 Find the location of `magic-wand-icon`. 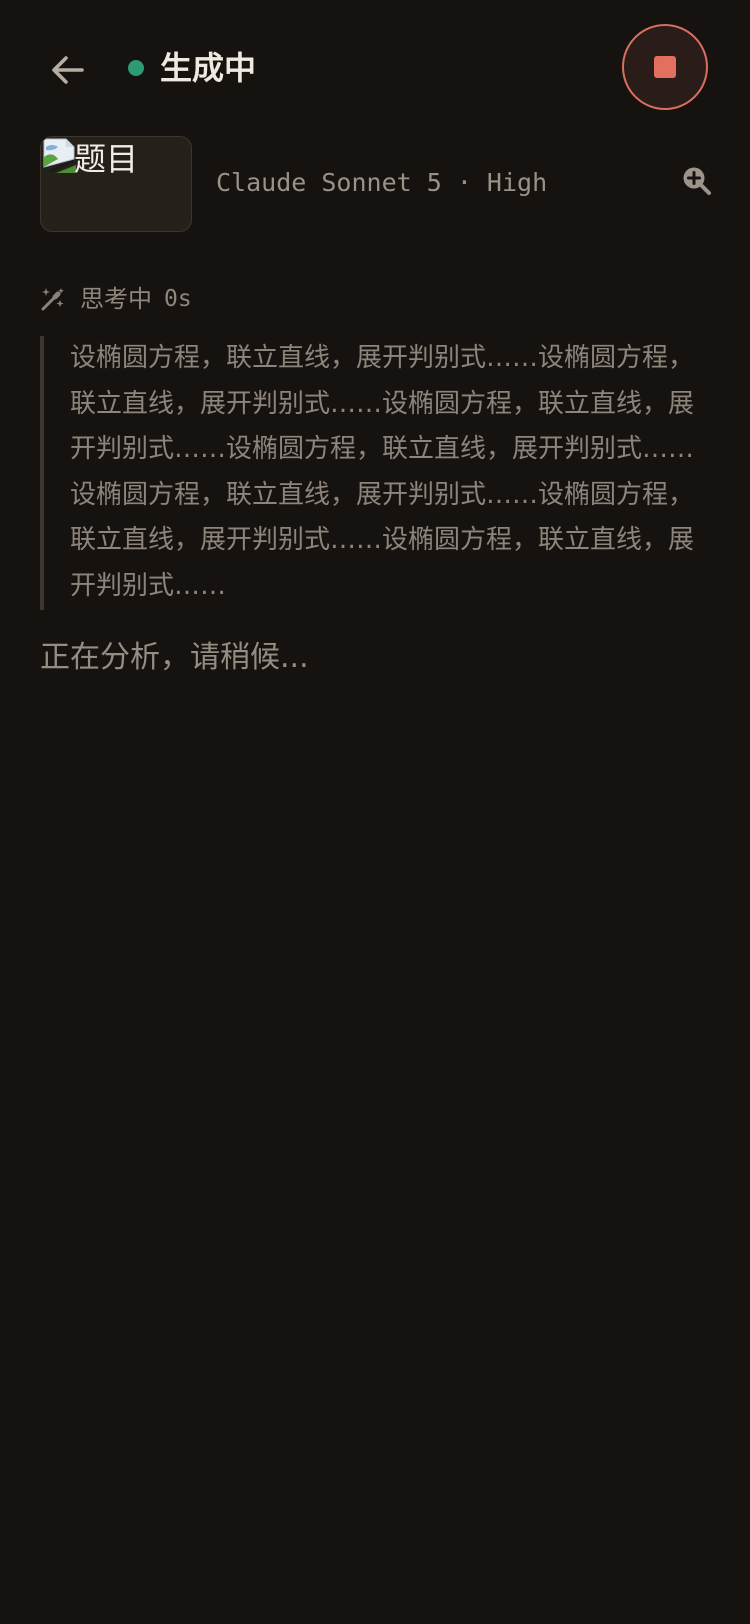

magic-wand-icon is located at coordinates (52, 299).